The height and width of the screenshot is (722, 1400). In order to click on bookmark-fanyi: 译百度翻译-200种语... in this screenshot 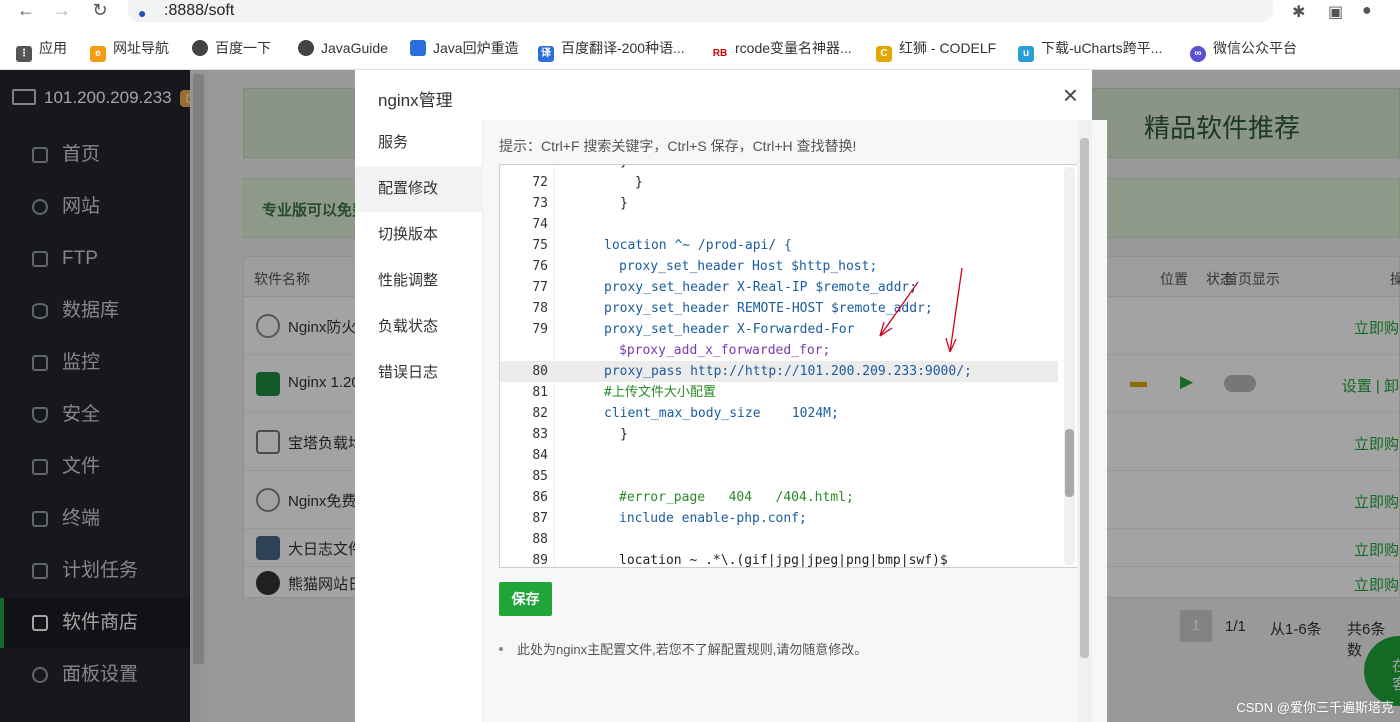, I will do `click(611, 48)`.